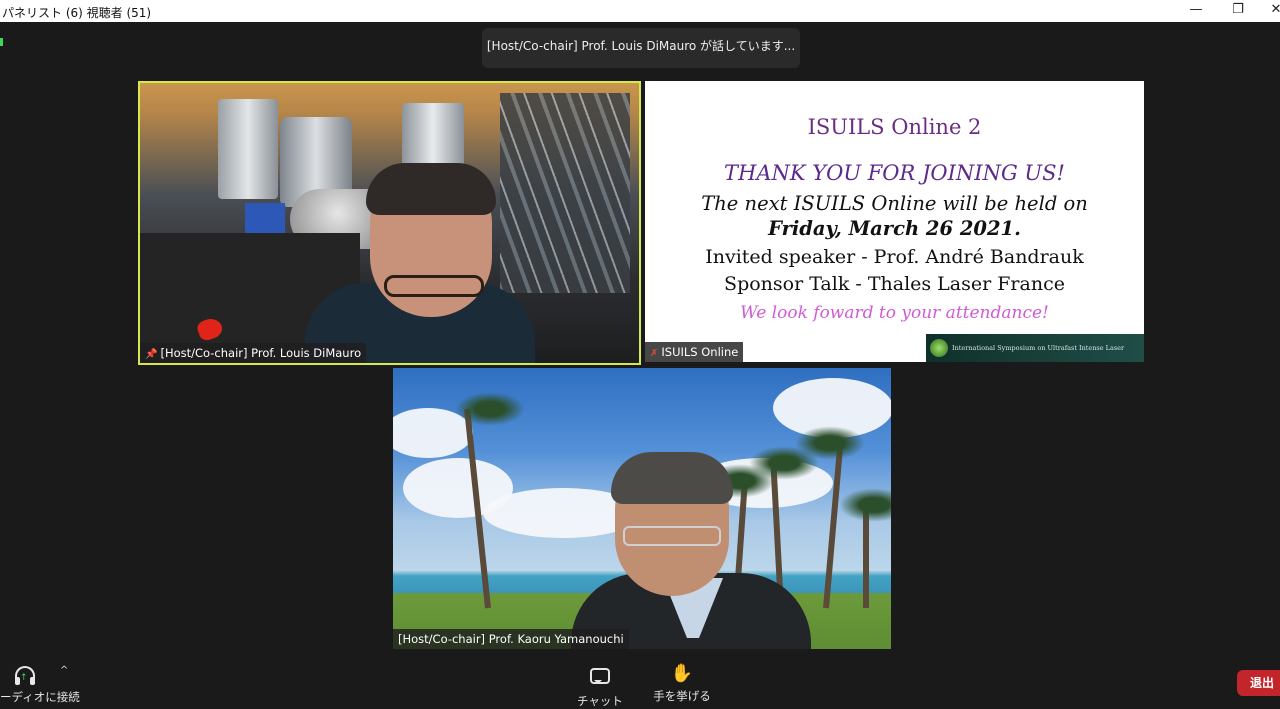  I want to click on symposium-logo-icon, so click(939, 348).